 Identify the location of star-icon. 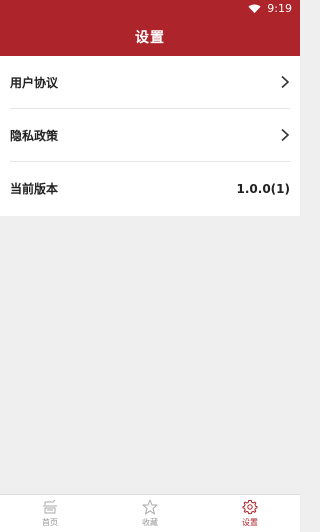
(150, 507).